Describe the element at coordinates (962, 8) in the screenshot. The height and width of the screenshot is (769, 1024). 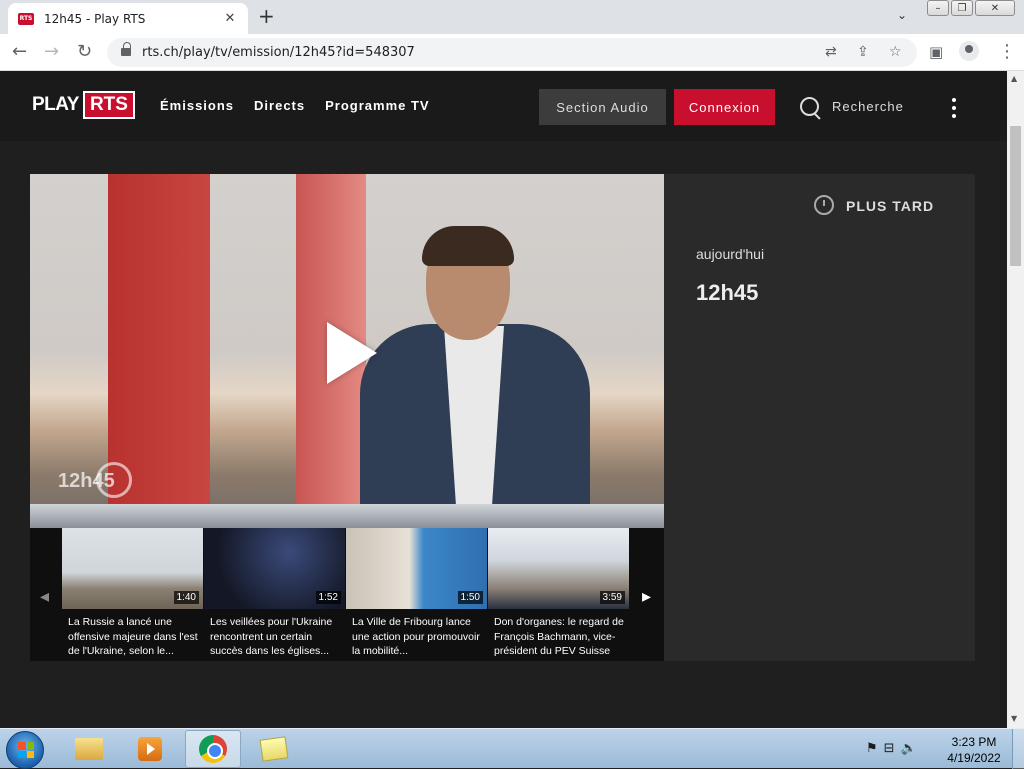
I see `restore-button: ❐` at that location.